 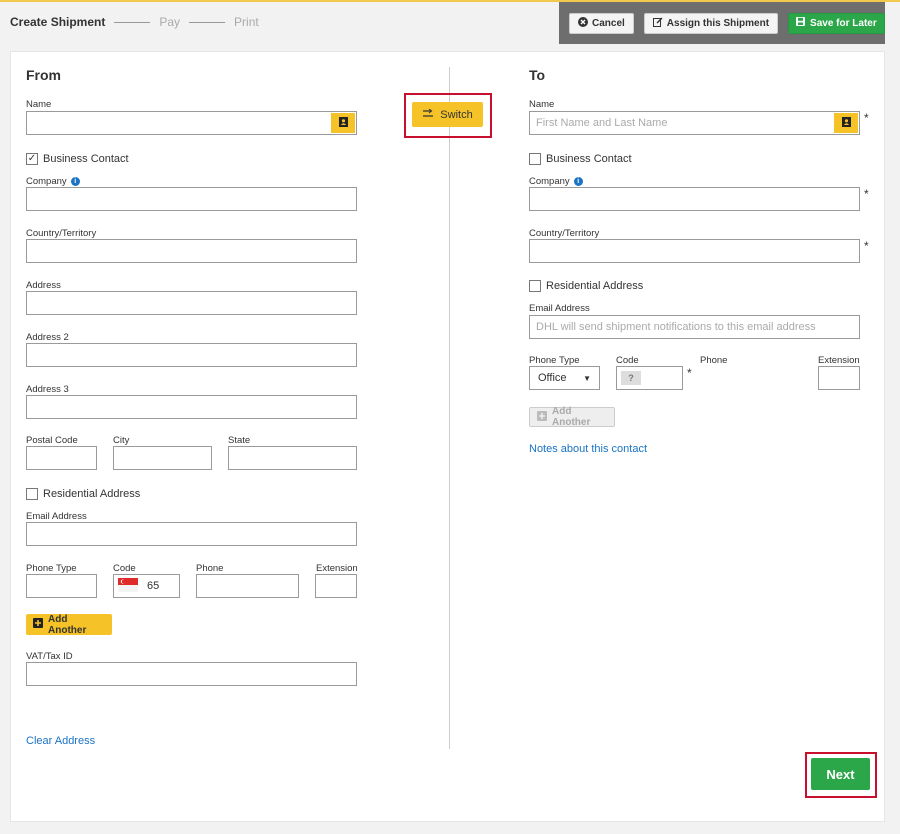 I want to click on to-code-input: ?, so click(x=649, y=378).